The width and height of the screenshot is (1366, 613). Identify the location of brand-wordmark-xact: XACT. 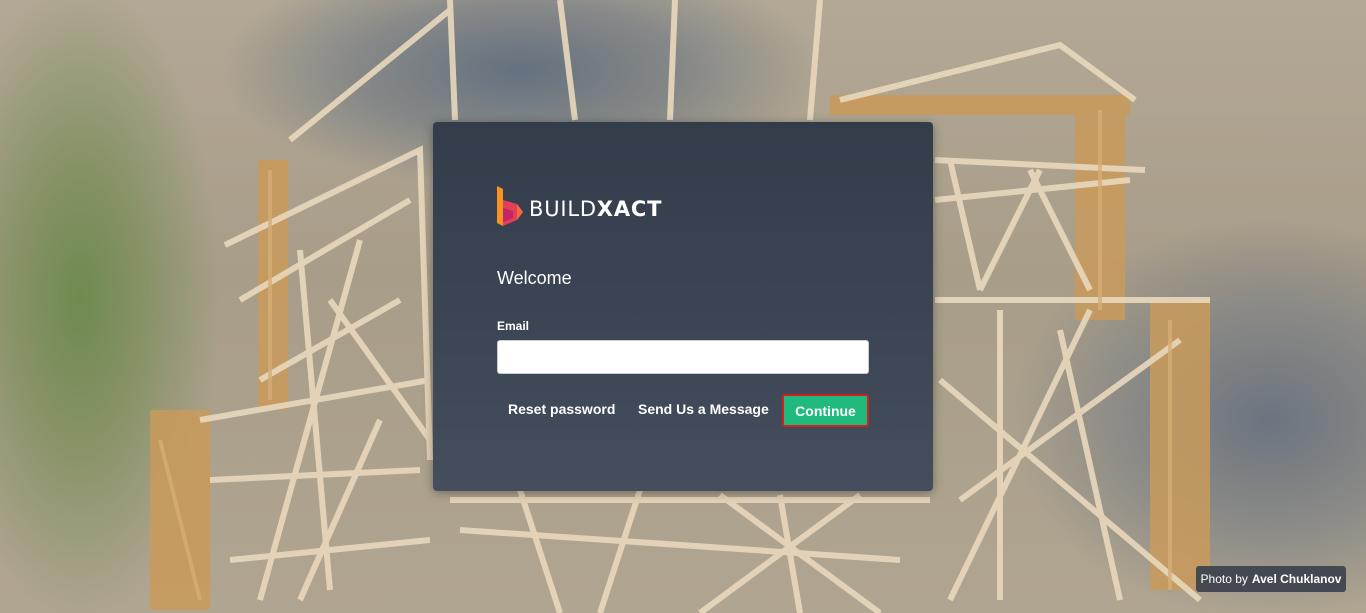
(629, 209).